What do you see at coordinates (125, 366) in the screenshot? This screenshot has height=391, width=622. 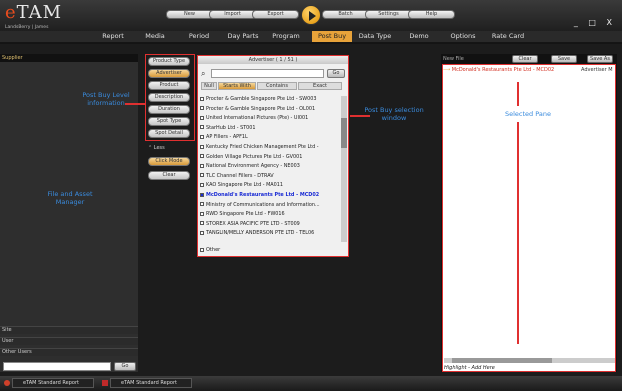 I see `left-go-button: Go` at bounding box center [125, 366].